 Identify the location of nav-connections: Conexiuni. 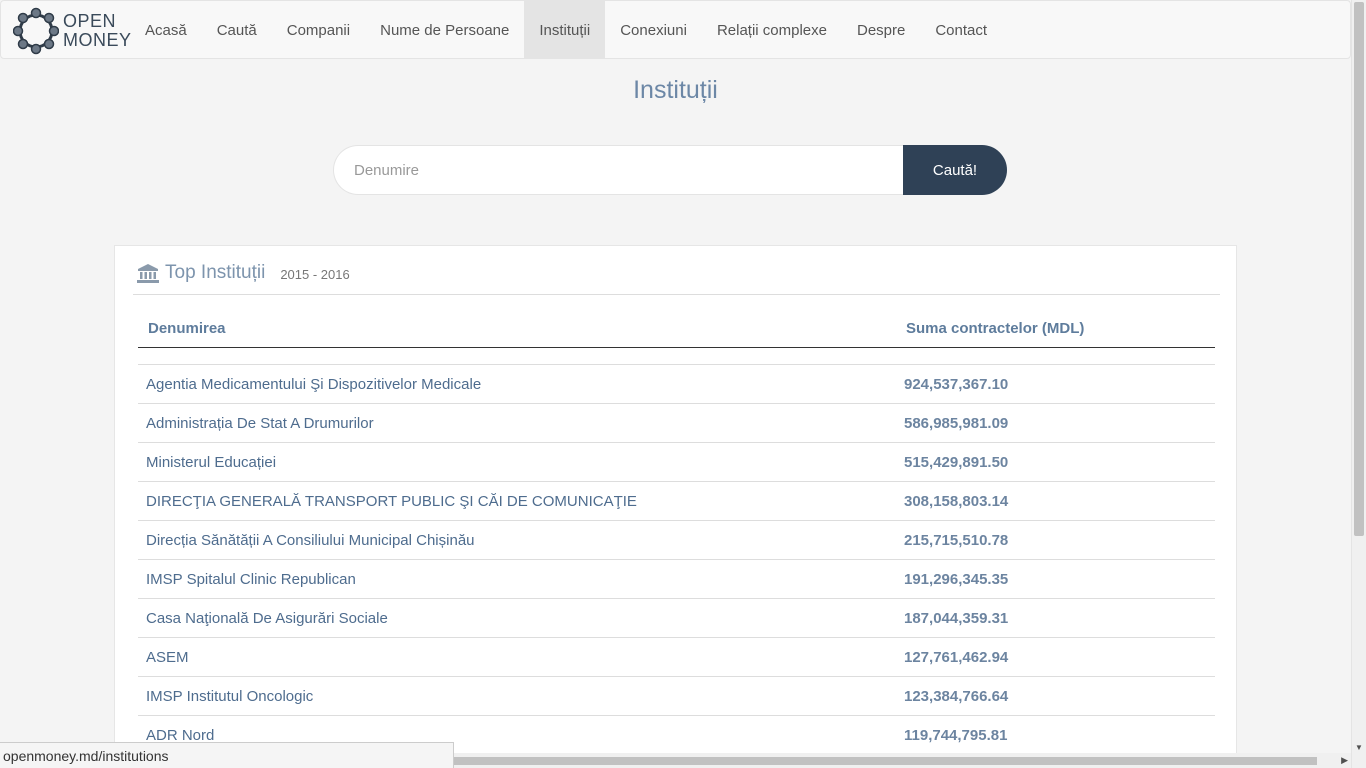
(653, 30).